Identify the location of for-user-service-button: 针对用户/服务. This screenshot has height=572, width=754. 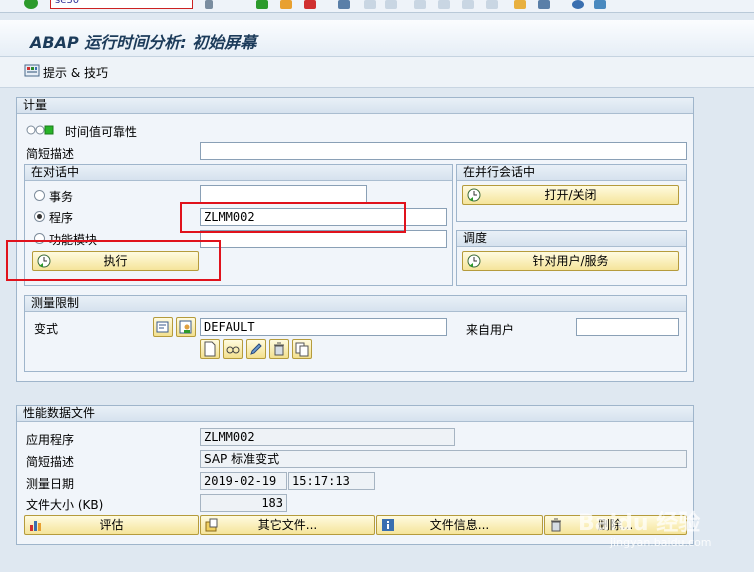
(570, 261).